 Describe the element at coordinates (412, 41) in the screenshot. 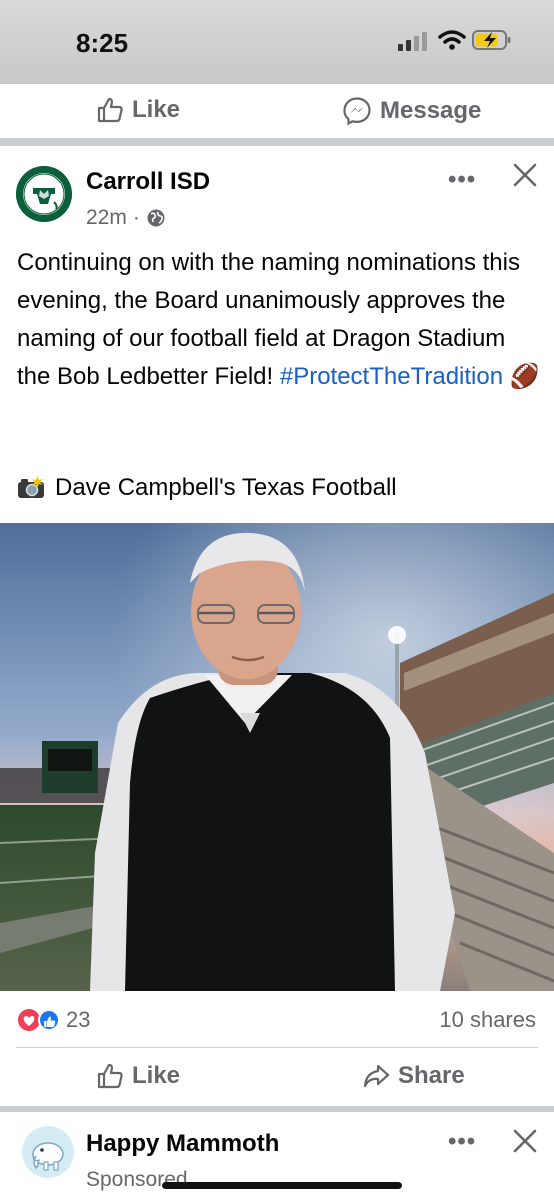

I see `signal-icon` at that location.